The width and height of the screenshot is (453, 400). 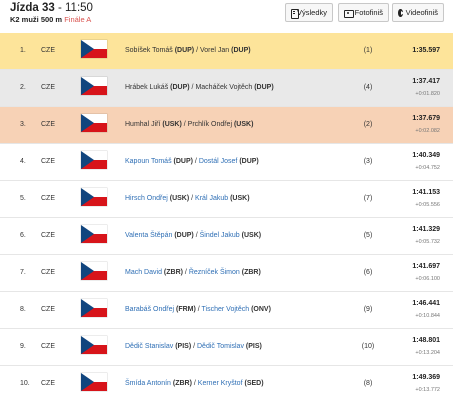 I want to click on camera-icon, so click(x=349, y=13).